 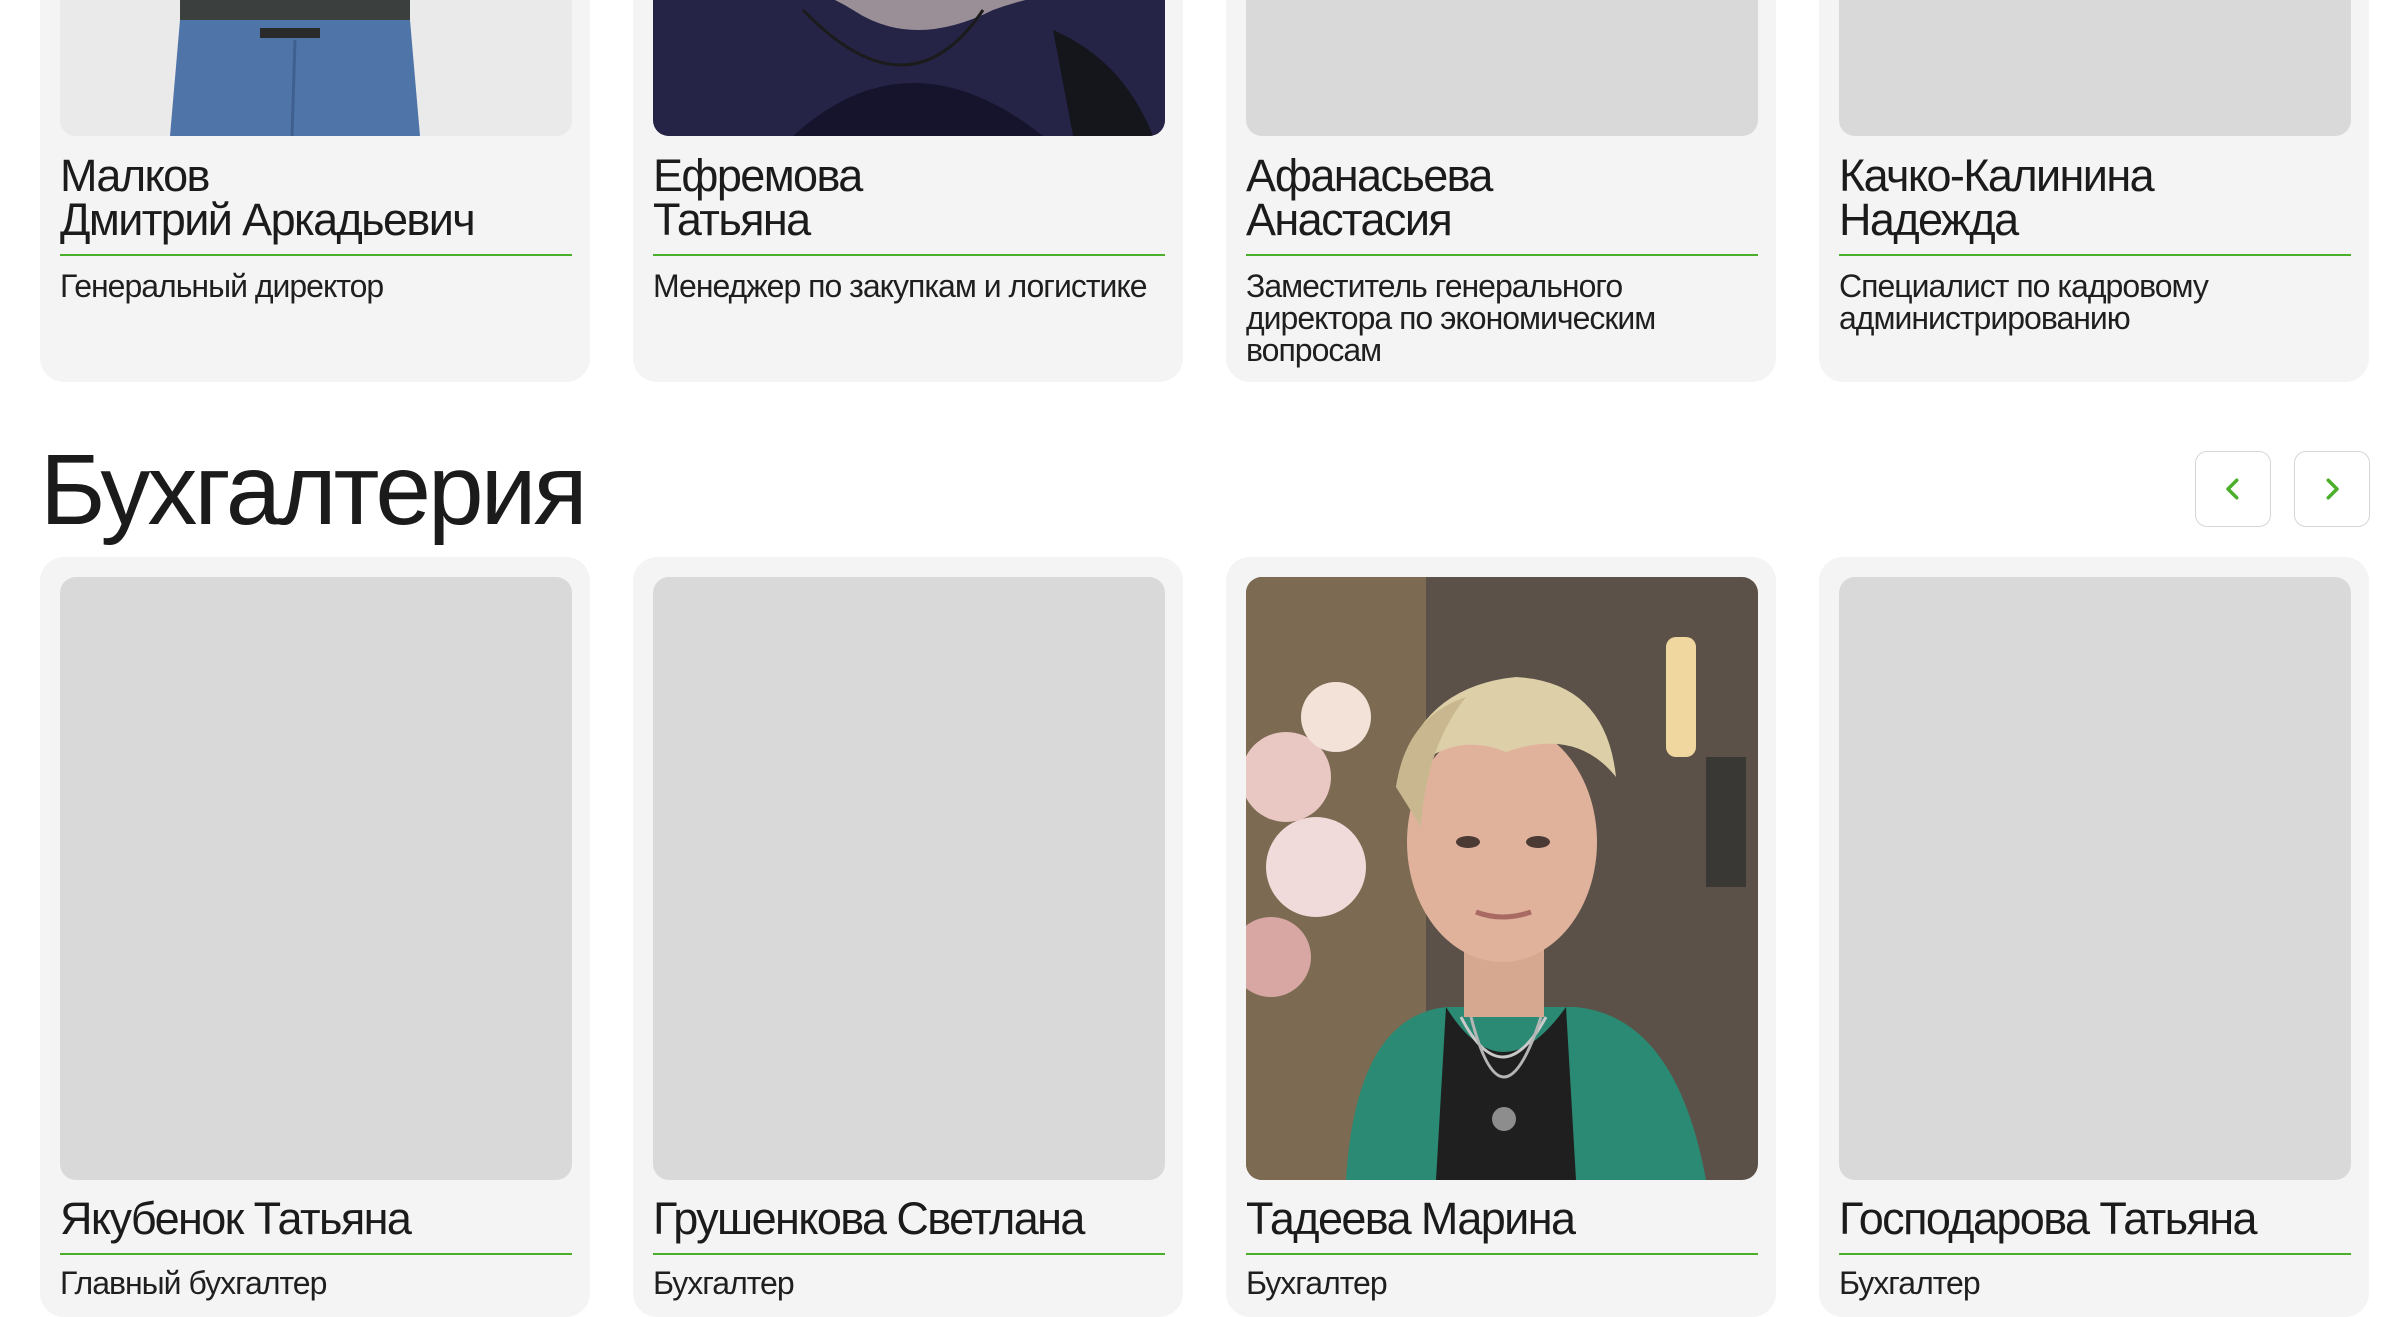 I want to click on section-title: Бухгалтерия, so click(x=314, y=490).